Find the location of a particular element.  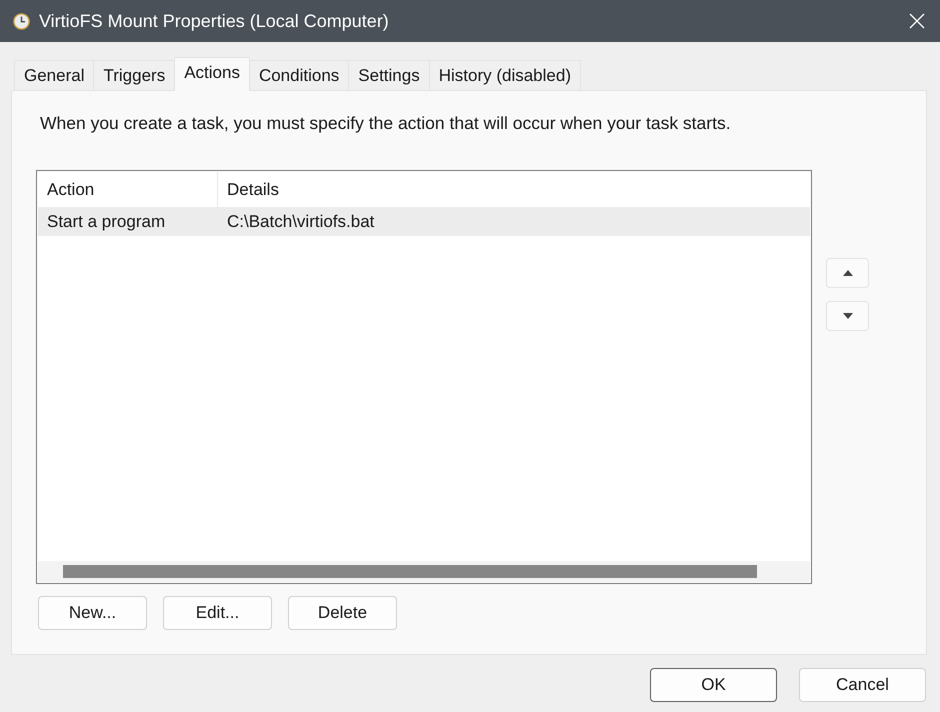

move-down-button is located at coordinates (847, 316).